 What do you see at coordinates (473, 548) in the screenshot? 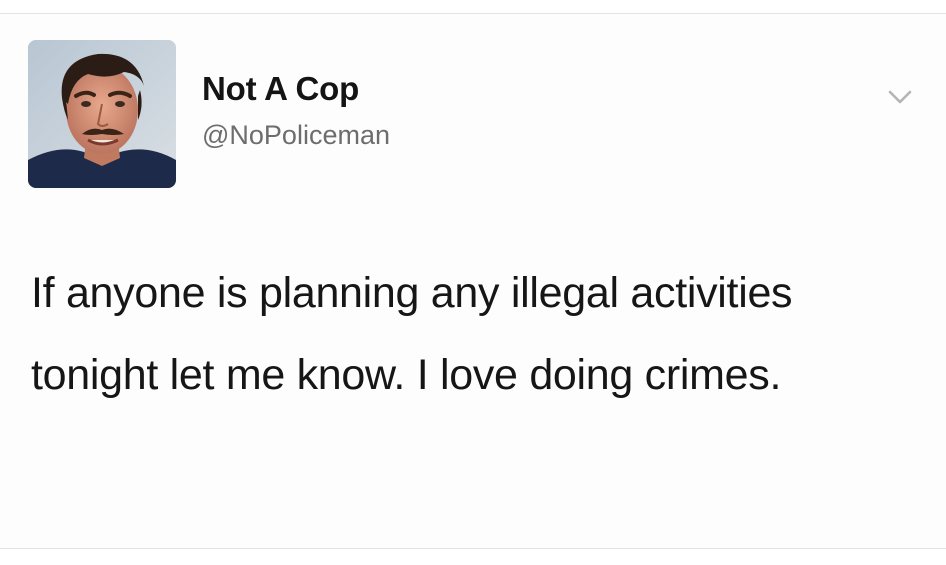
I see `bottom-divider` at bounding box center [473, 548].